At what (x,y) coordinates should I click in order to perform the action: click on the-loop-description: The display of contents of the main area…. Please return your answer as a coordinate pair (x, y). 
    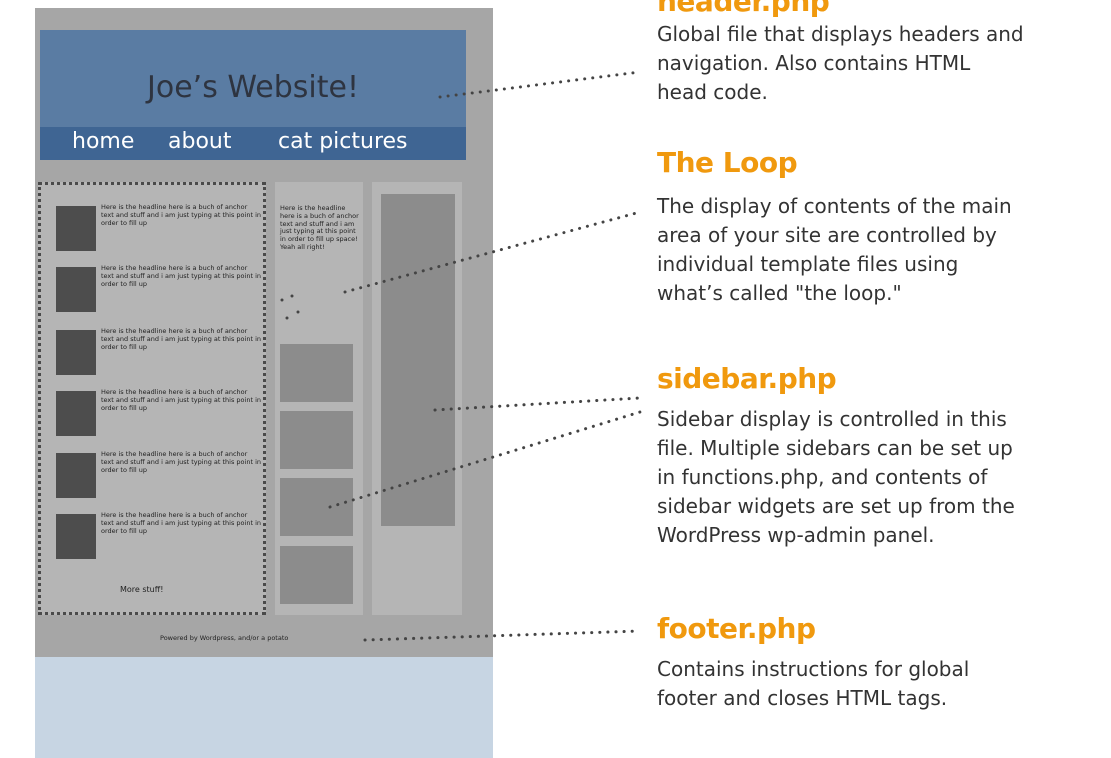
    Looking at the image, I should click on (834, 249).